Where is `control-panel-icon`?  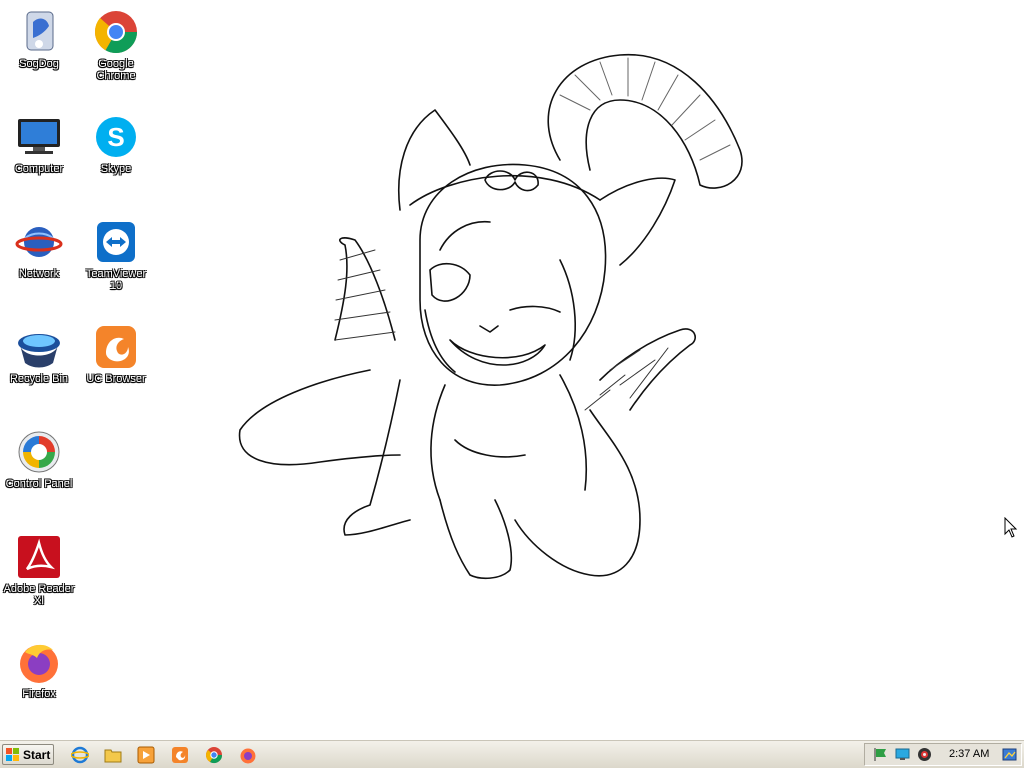
control-panel-icon is located at coordinates (39, 452).